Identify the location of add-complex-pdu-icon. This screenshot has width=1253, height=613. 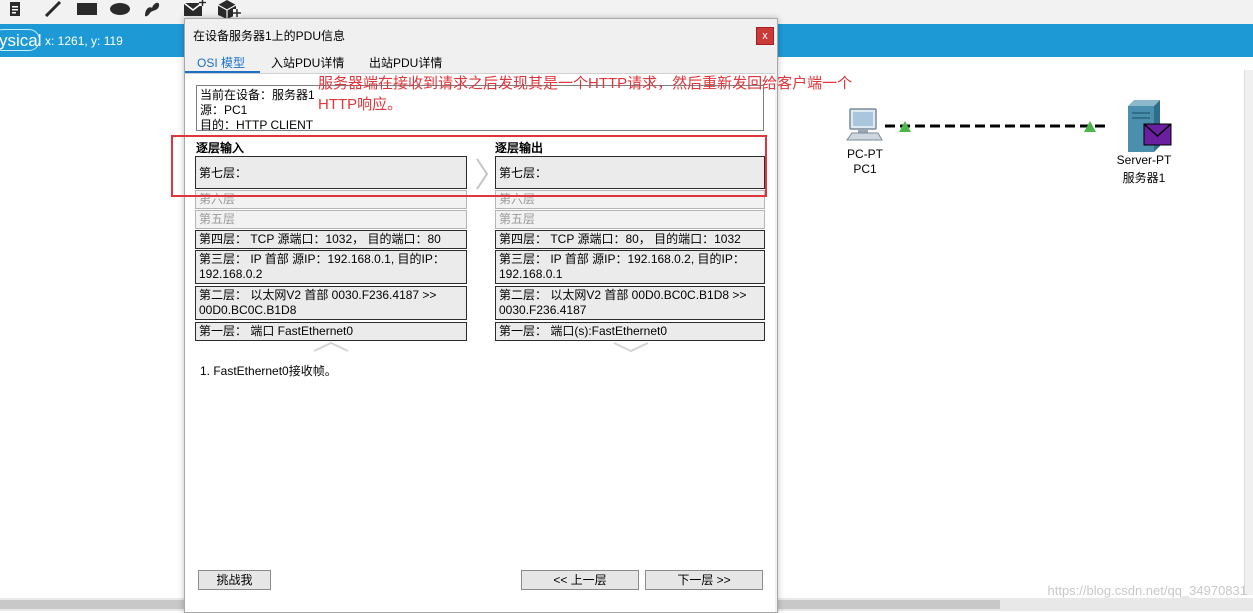
(228, 9).